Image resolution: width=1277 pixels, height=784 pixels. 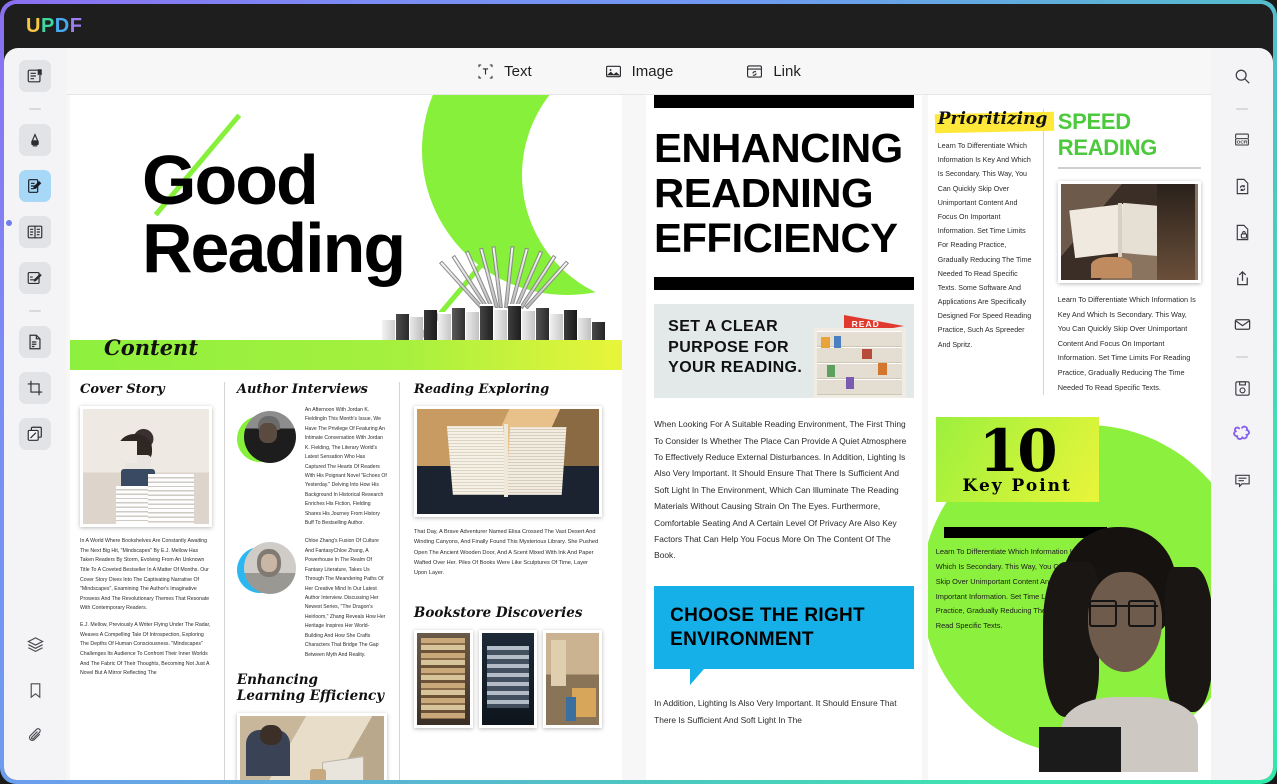 I want to click on prioritizing-heading-wrap: Prioritizing, so click(x=994, y=121).